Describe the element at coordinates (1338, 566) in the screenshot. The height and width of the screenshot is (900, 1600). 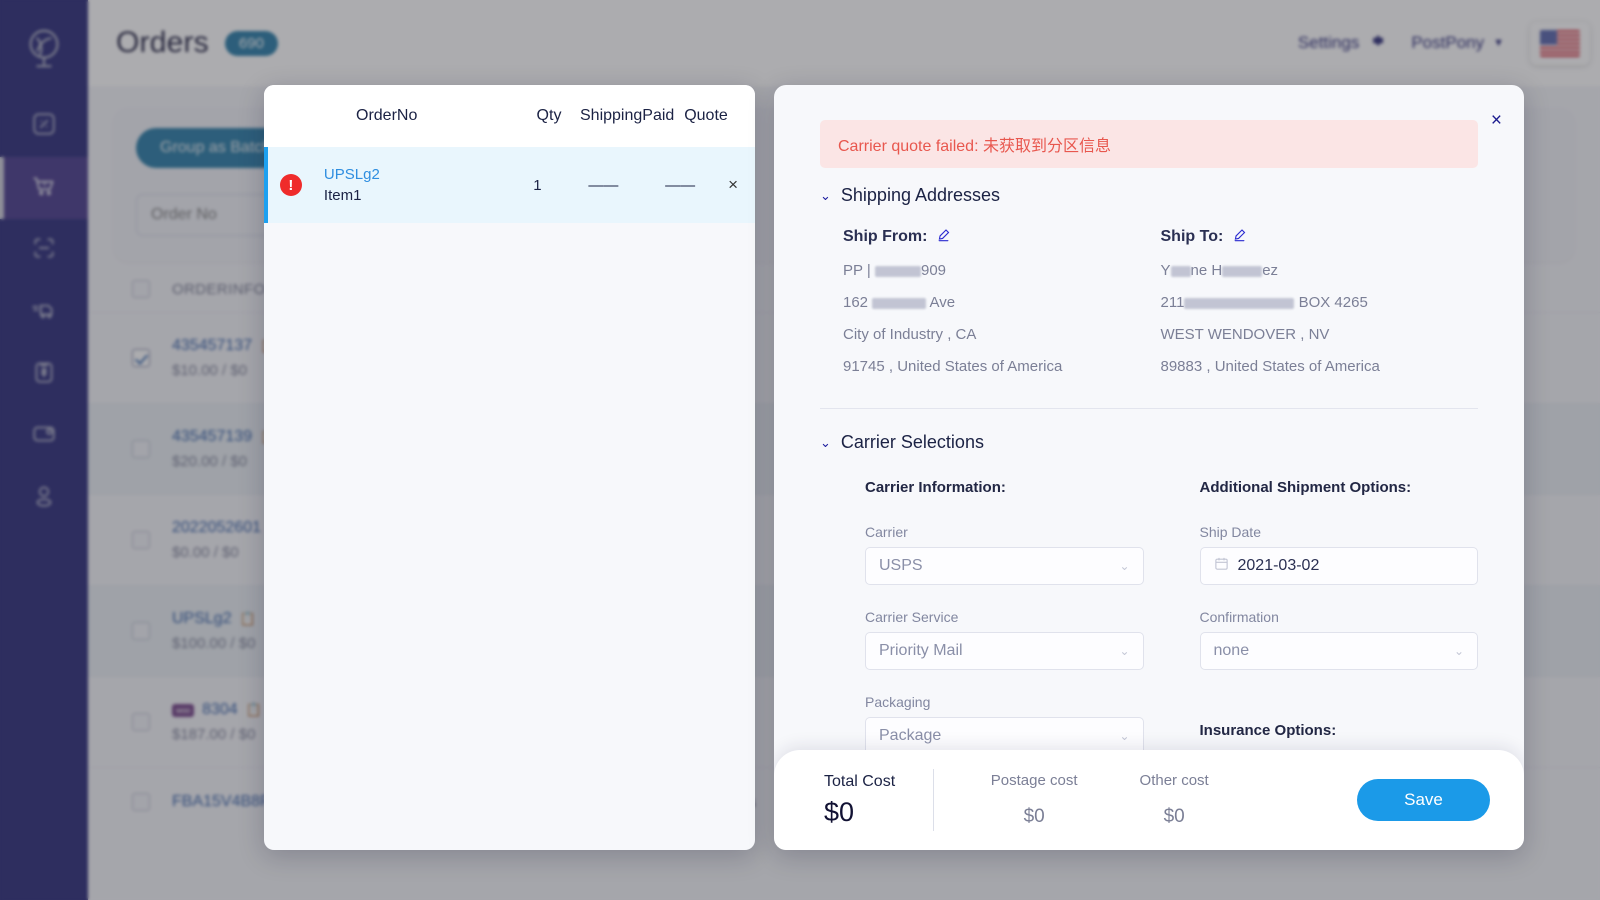
I see `ship-date-input: 2021-03-02` at that location.